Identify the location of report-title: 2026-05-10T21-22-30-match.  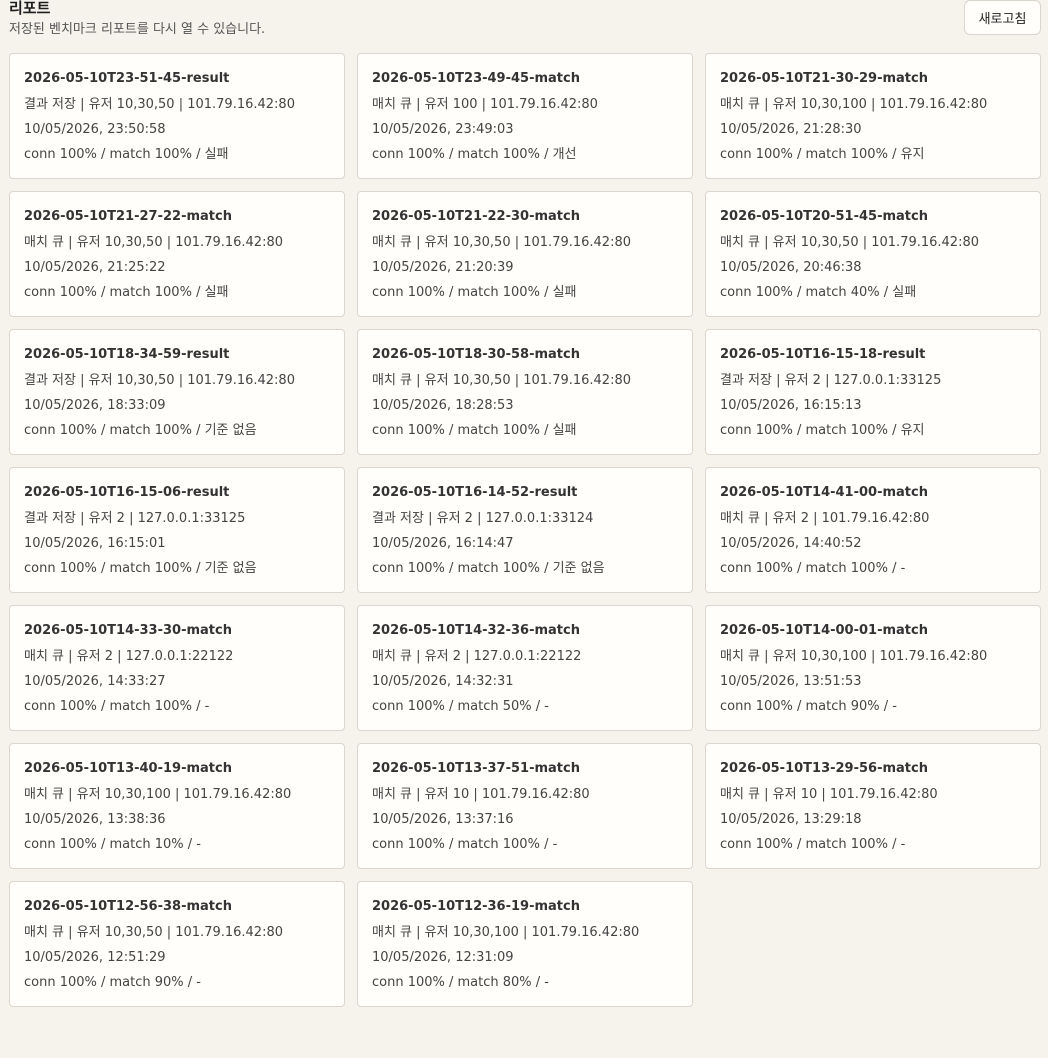
(476, 216).